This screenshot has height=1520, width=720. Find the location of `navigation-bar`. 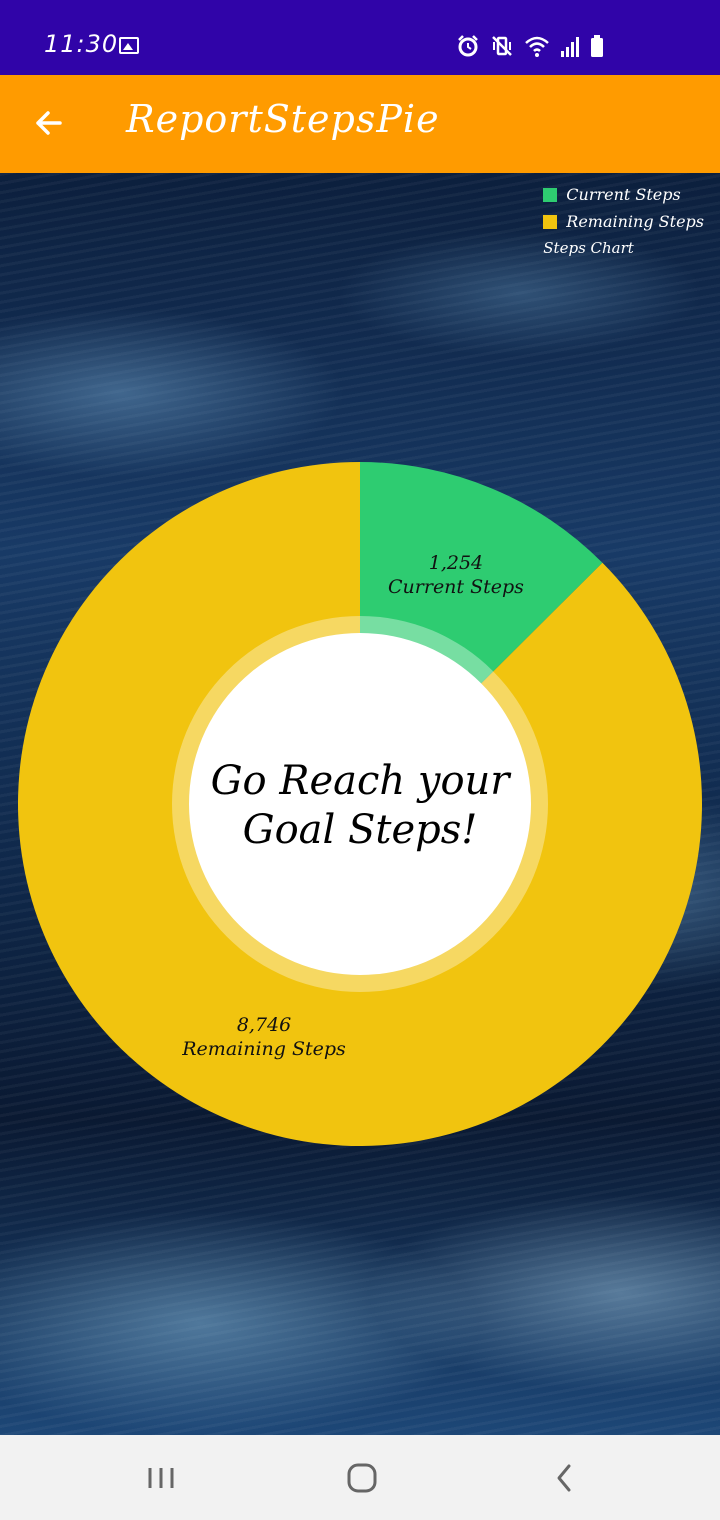

navigation-bar is located at coordinates (360, 1477).